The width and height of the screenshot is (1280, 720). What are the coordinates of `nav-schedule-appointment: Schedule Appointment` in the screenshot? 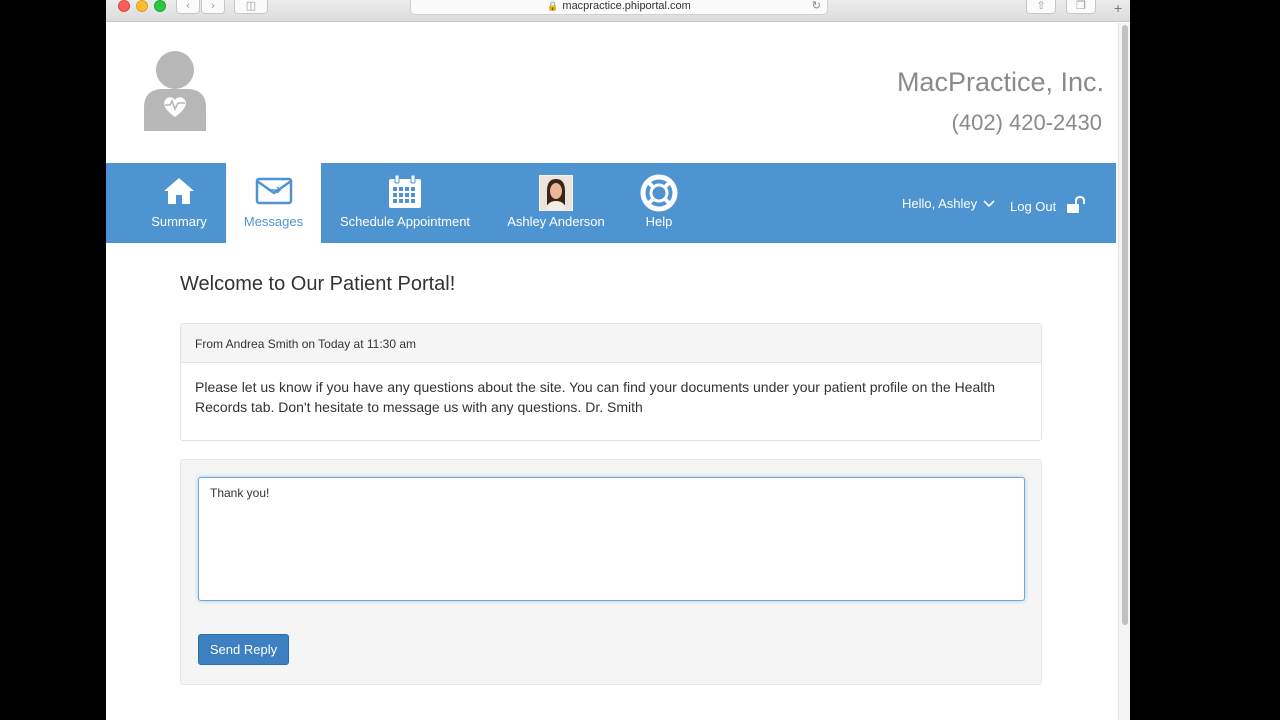 It's located at (405, 203).